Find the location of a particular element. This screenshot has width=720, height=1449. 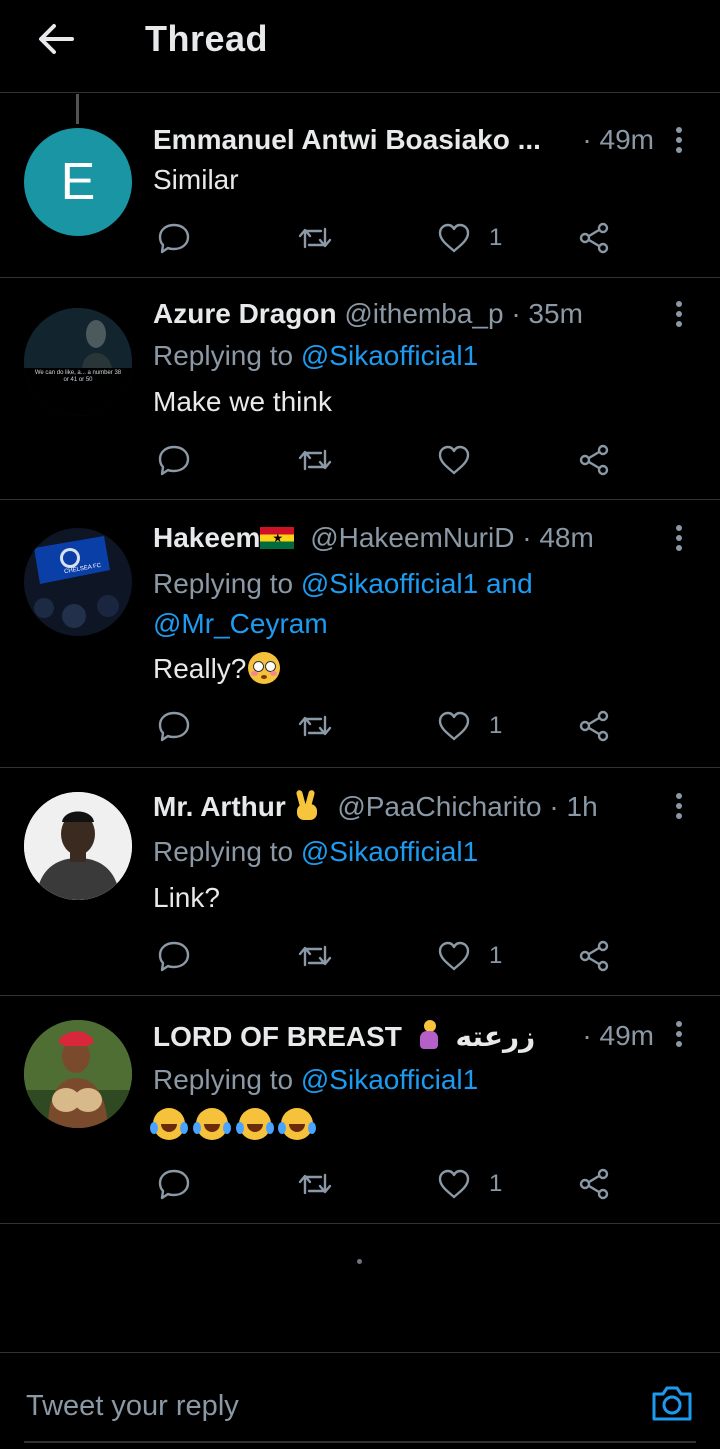

user-handle: @PaaChicharito is located at coordinates (439, 806).